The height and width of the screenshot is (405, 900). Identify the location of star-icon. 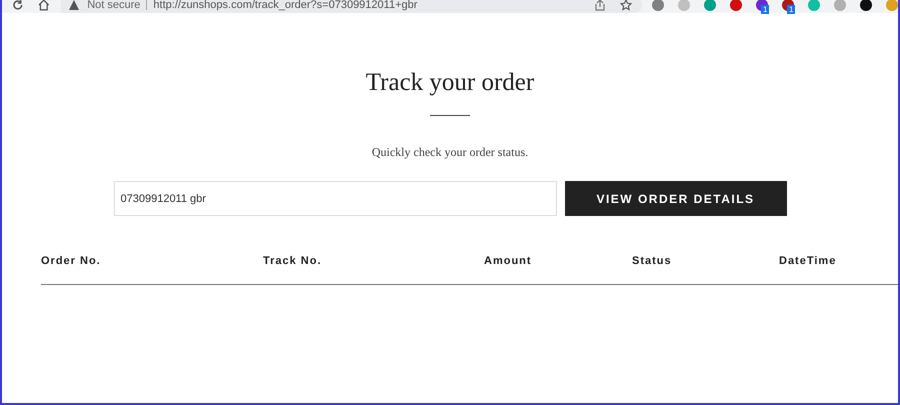
(626, 5).